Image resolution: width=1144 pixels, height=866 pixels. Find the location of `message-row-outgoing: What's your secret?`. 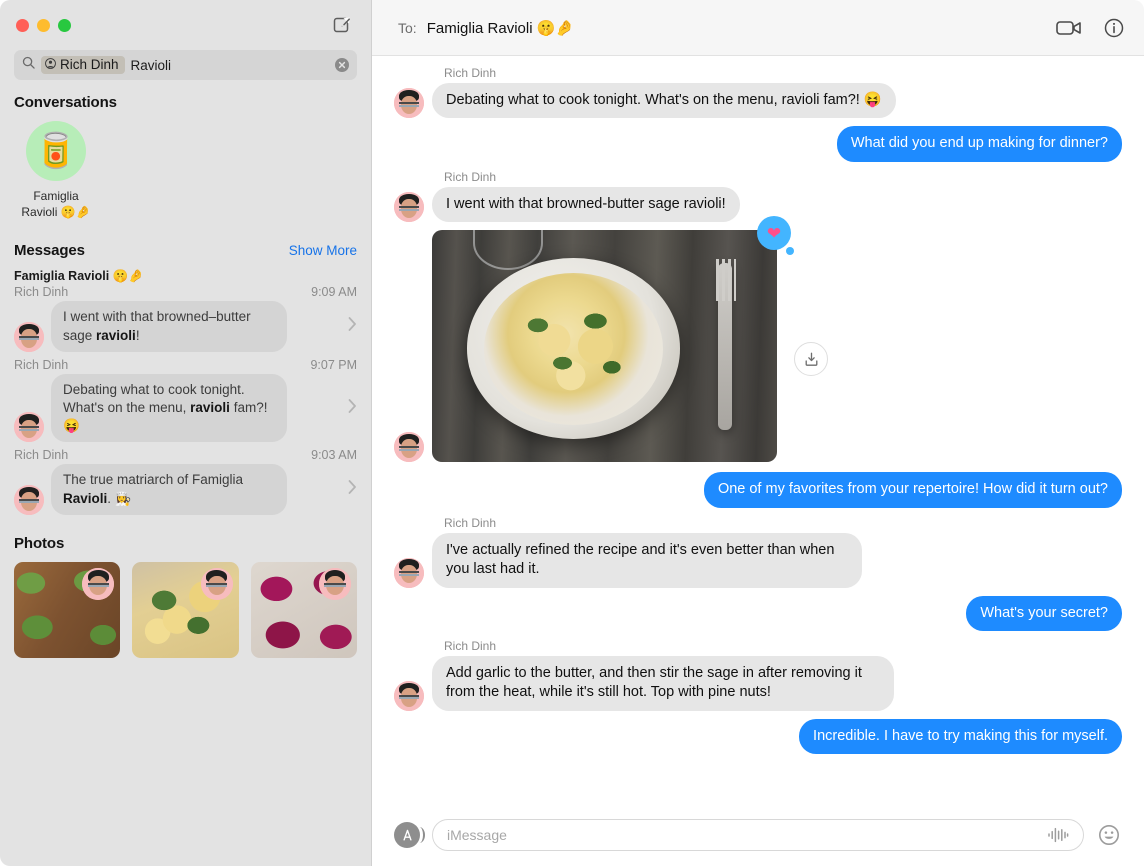

message-row-outgoing: What's your secret? is located at coordinates (758, 613).